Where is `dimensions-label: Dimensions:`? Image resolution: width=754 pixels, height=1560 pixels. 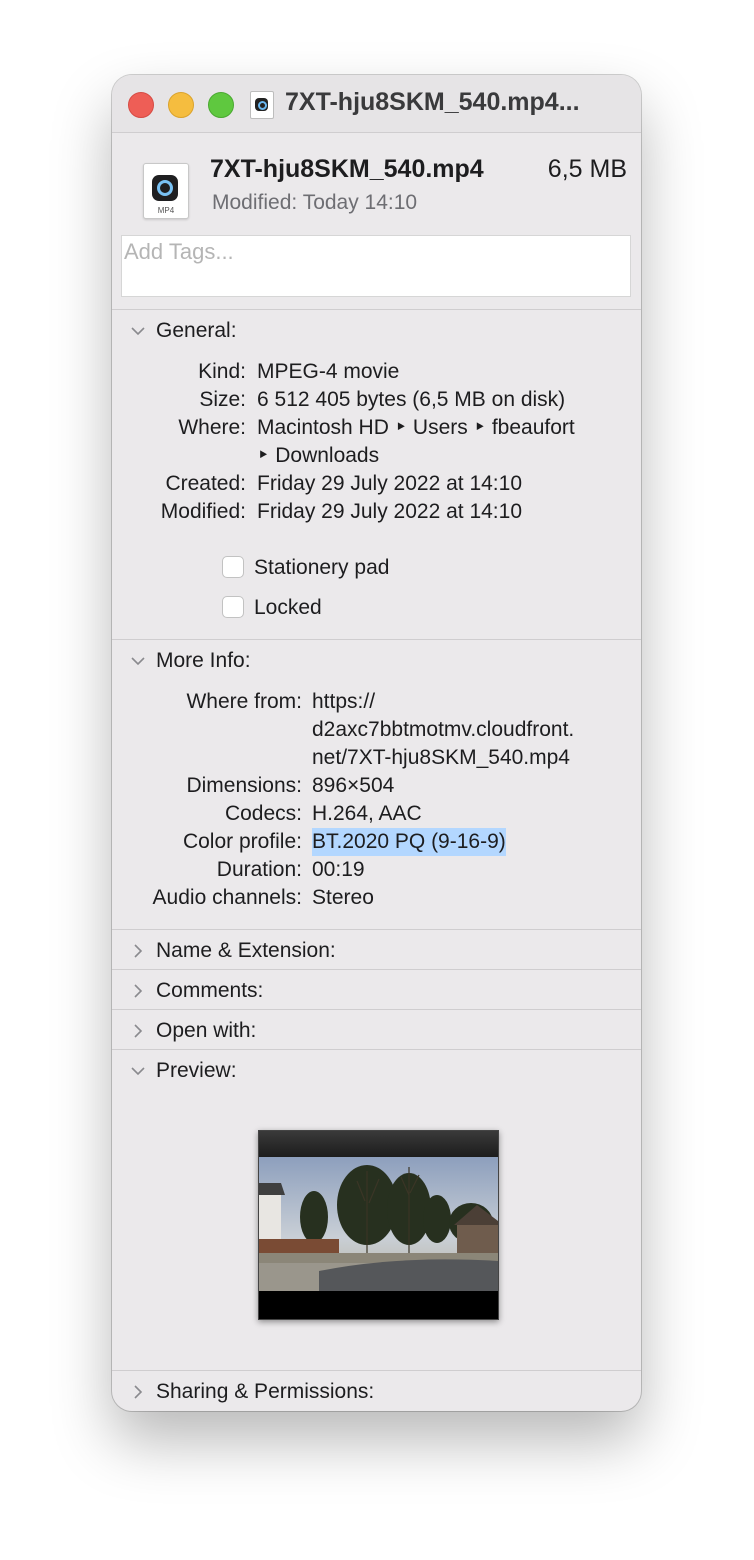 dimensions-label: Dimensions: is located at coordinates (244, 785).